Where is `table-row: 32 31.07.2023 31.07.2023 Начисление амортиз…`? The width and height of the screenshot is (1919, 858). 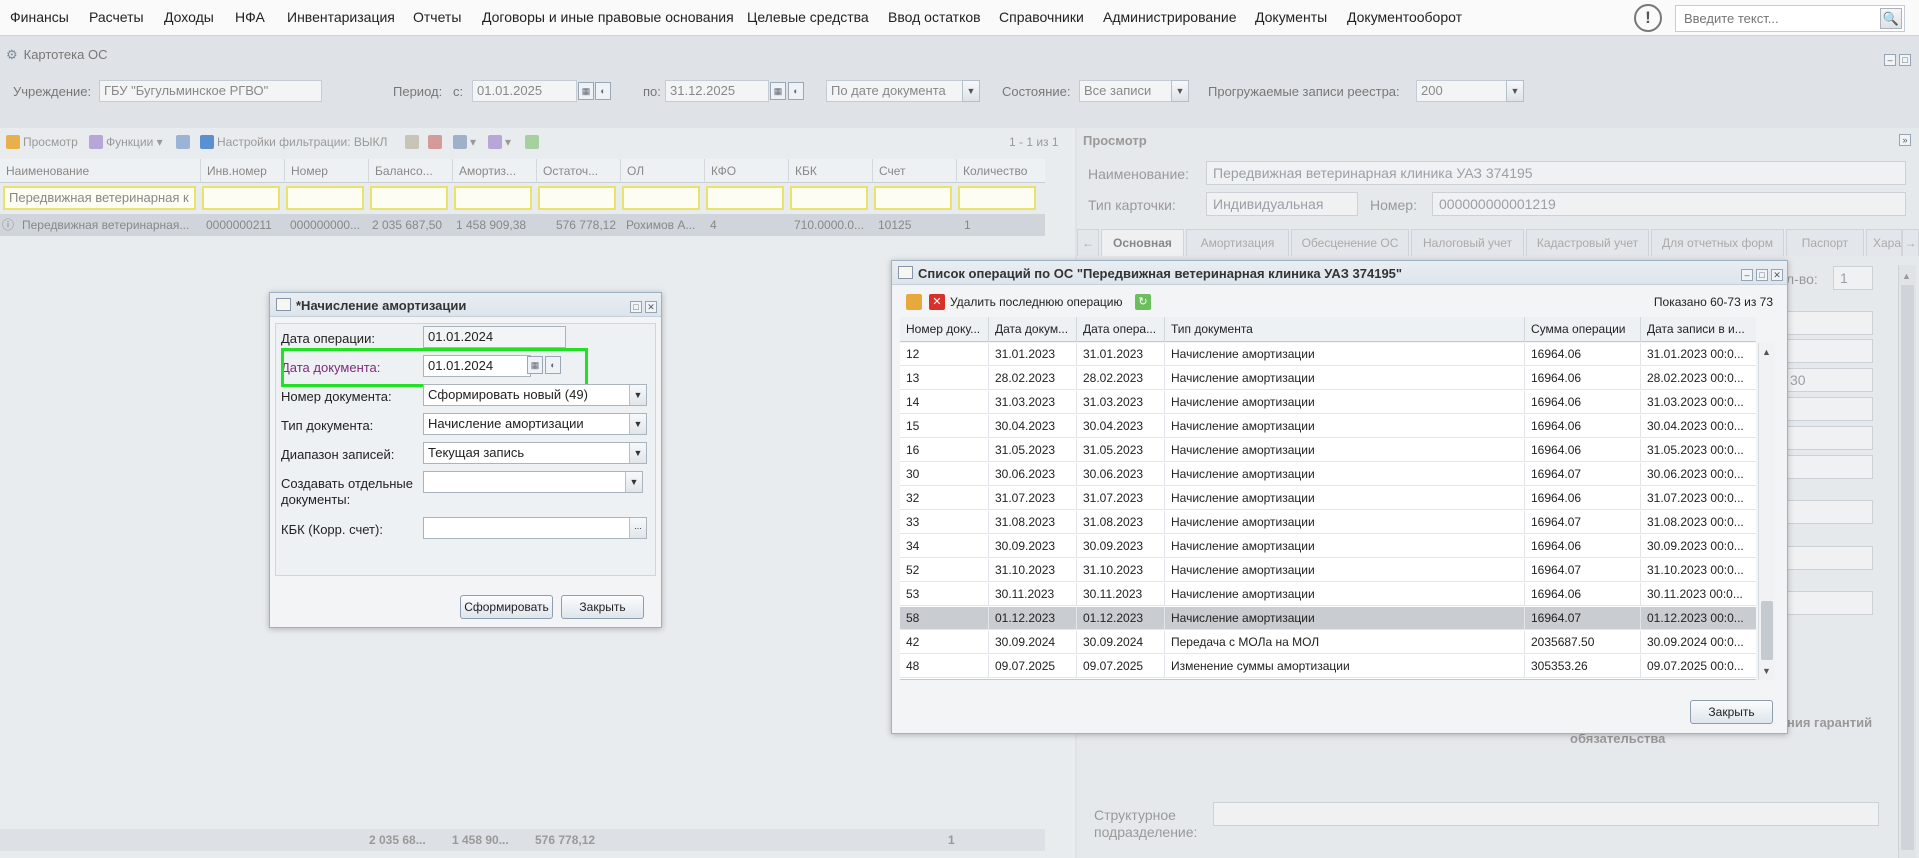 table-row: 32 31.07.2023 31.07.2023 Начисление амортиз… is located at coordinates (1328, 498).